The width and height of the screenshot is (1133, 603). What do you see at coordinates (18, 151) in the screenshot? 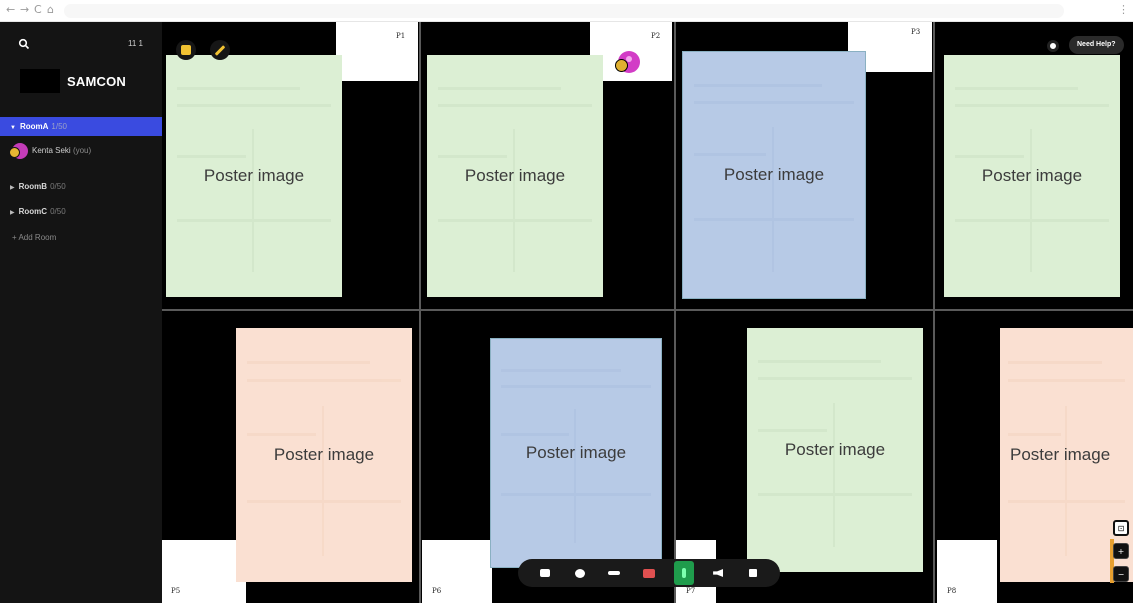
I see `user-avatar` at bounding box center [18, 151].